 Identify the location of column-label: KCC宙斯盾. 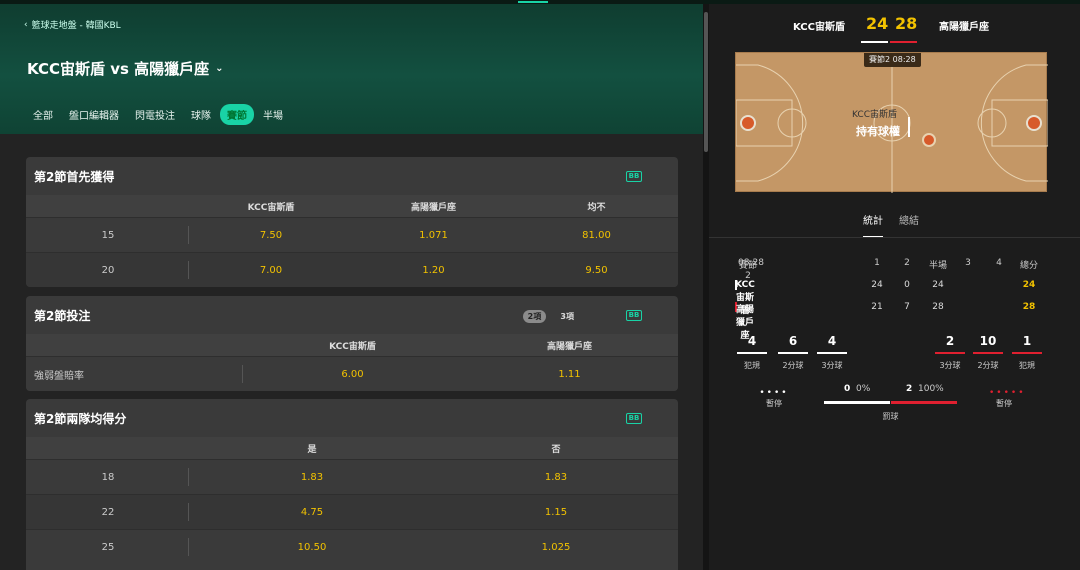
(352, 346).